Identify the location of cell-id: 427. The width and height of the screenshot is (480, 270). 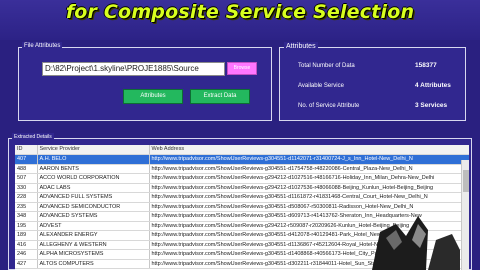
(26, 264).